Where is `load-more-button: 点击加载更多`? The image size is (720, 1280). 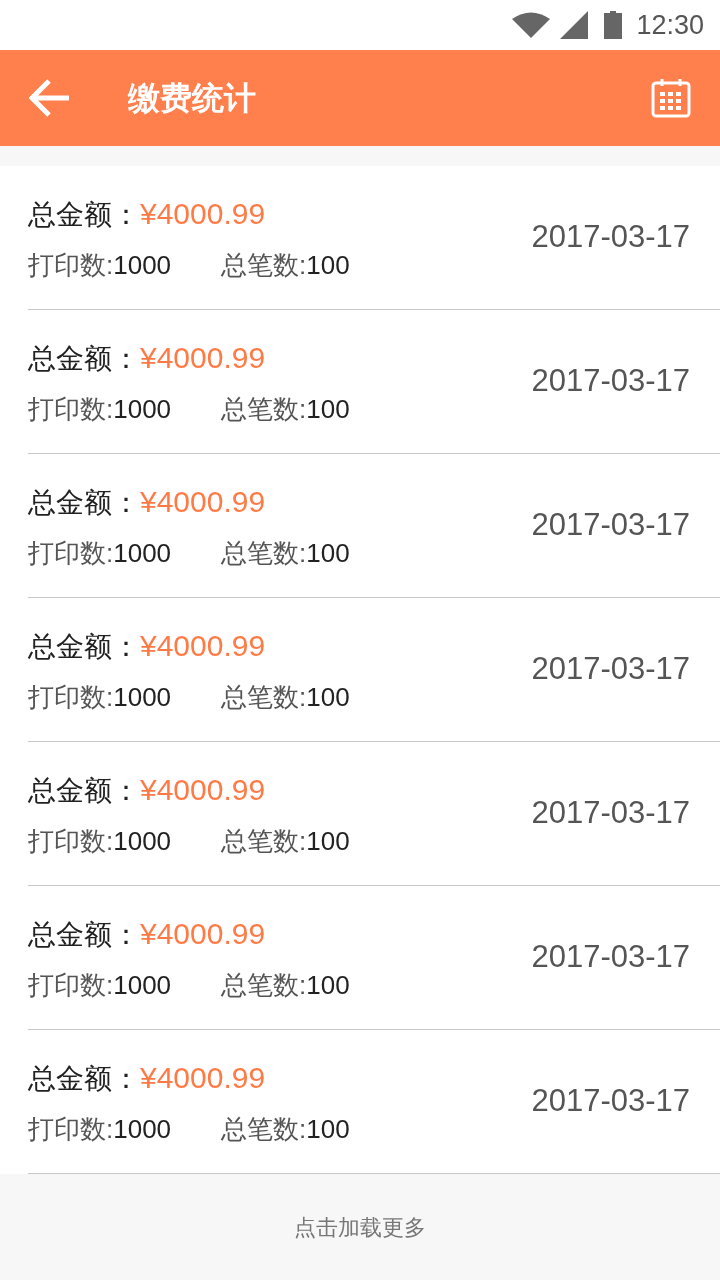 load-more-button: 点击加载更多 is located at coordinates (360, 1227).